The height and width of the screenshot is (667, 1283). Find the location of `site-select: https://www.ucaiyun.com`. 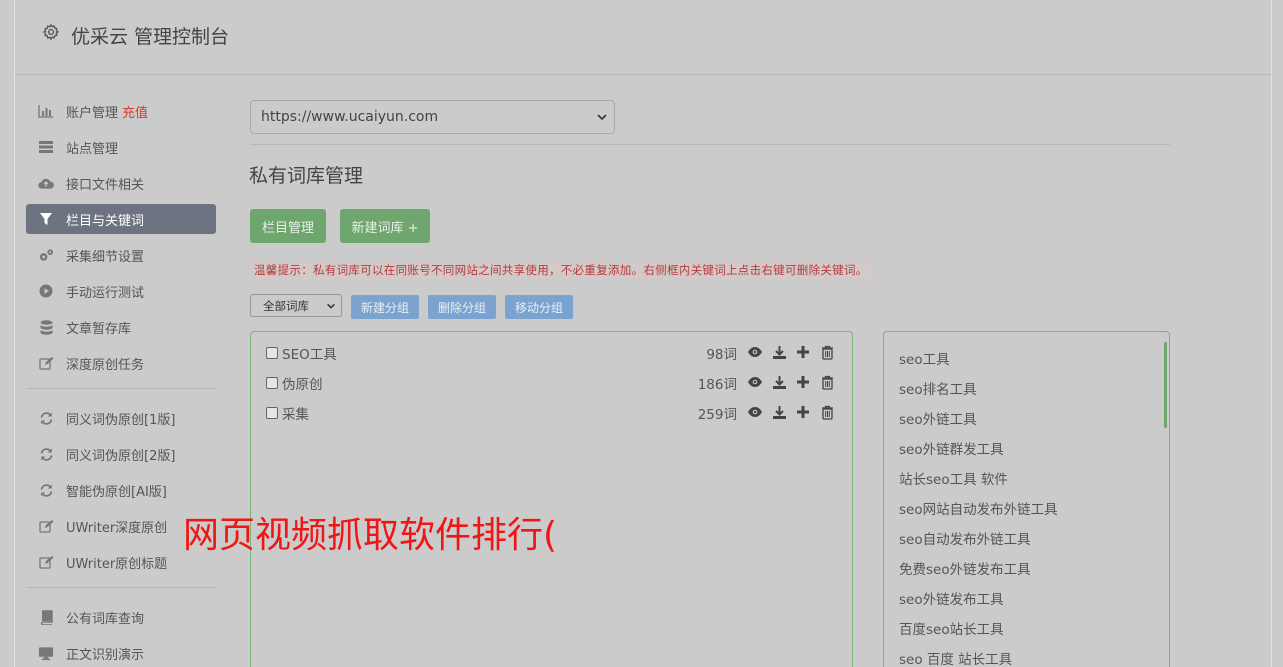

site-select: https://www.ucaiyun.com is located at coordinates (432, 117).